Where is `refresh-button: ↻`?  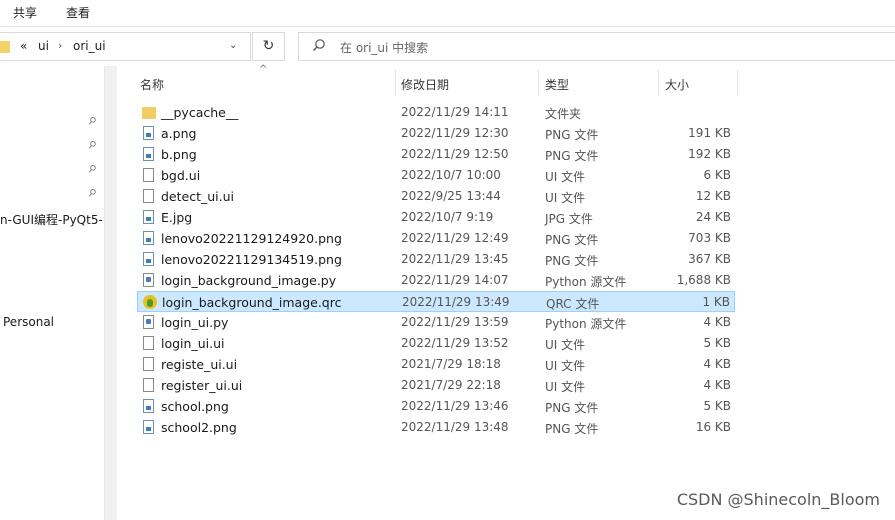 refresh-button: ↻ is located at coordinates (268, 46).